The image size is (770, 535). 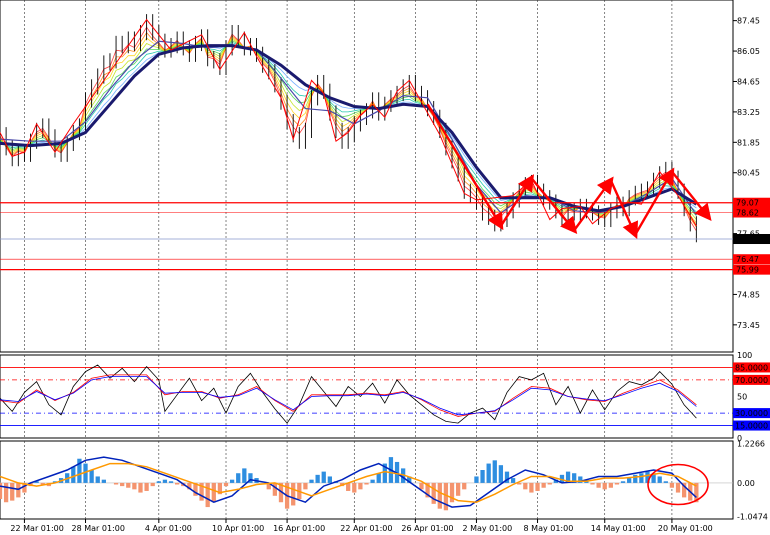 What do you see at coordinates (748, 21) in the screenshot?
I see `price-tick-label: 87.45` at bounding box center [748, 21].